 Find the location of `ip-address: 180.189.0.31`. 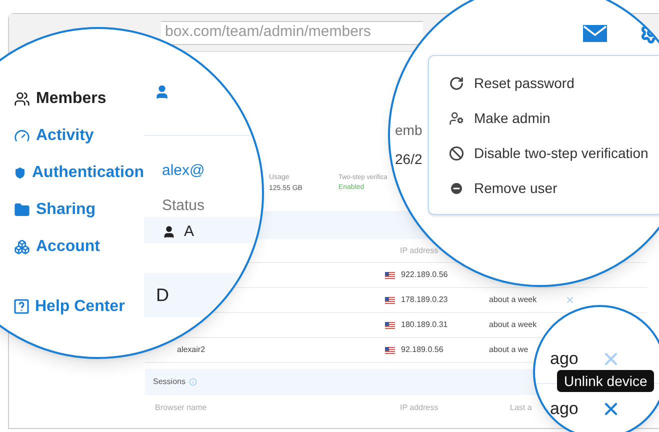

ip-address: 180.189.0.31 is located at coordinates (424, 324).